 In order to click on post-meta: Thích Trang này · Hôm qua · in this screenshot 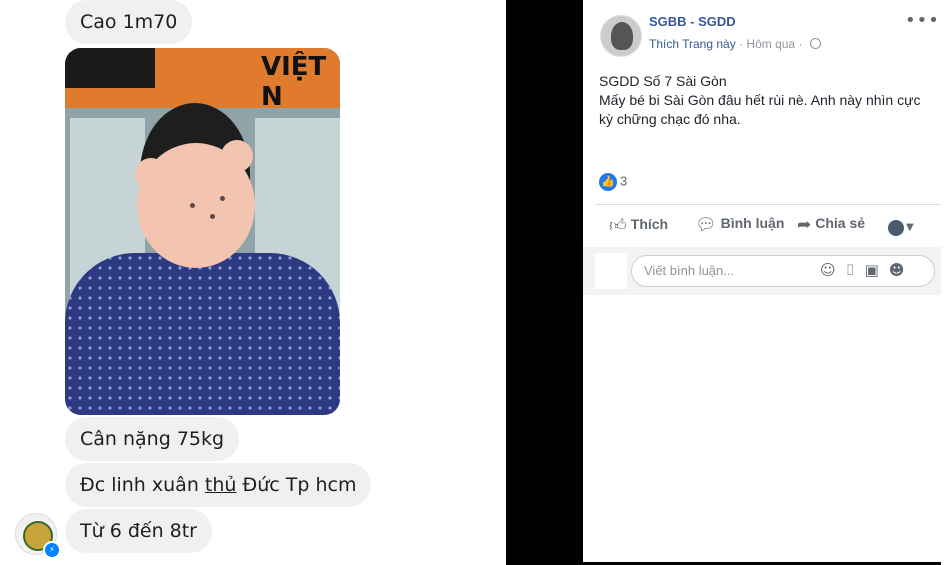, I will do `click(735, 44)`.